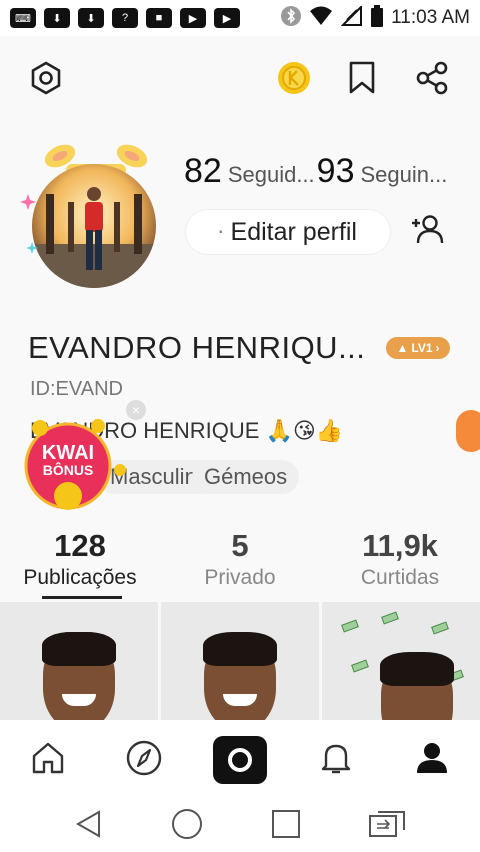  I want to click on nav-camera, so click(240, 760).